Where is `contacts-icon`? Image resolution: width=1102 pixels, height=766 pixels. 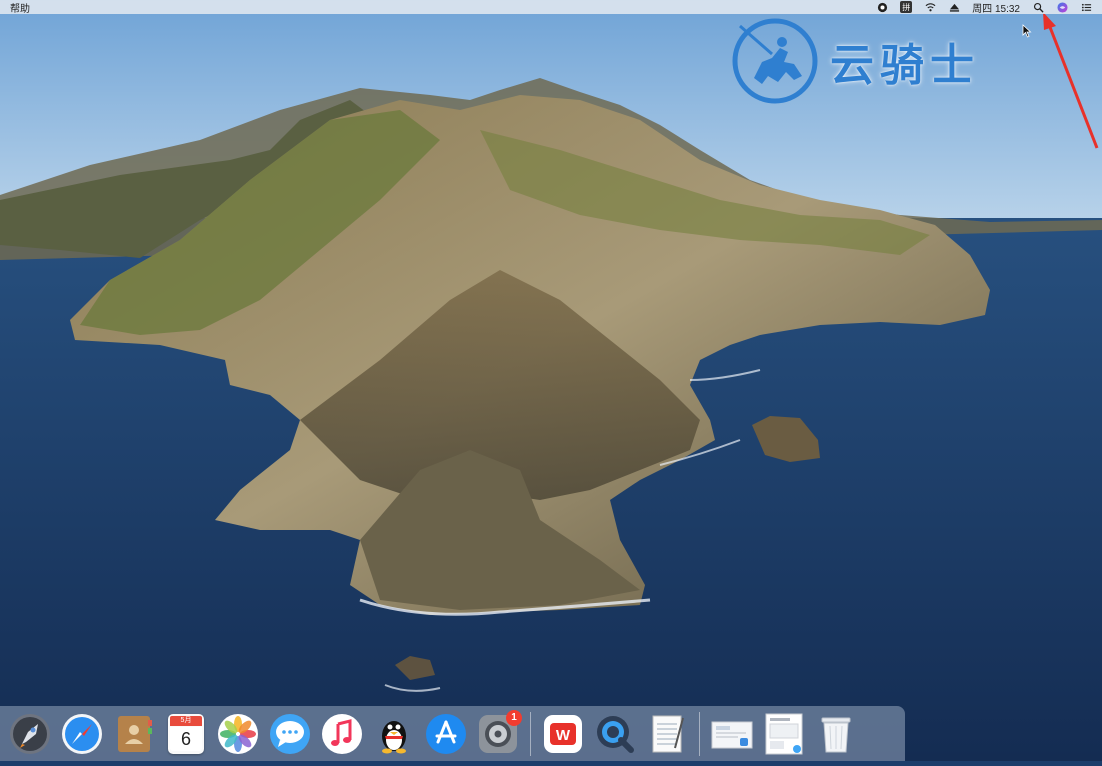 contacts-icon is located at coordinates (135, 733).